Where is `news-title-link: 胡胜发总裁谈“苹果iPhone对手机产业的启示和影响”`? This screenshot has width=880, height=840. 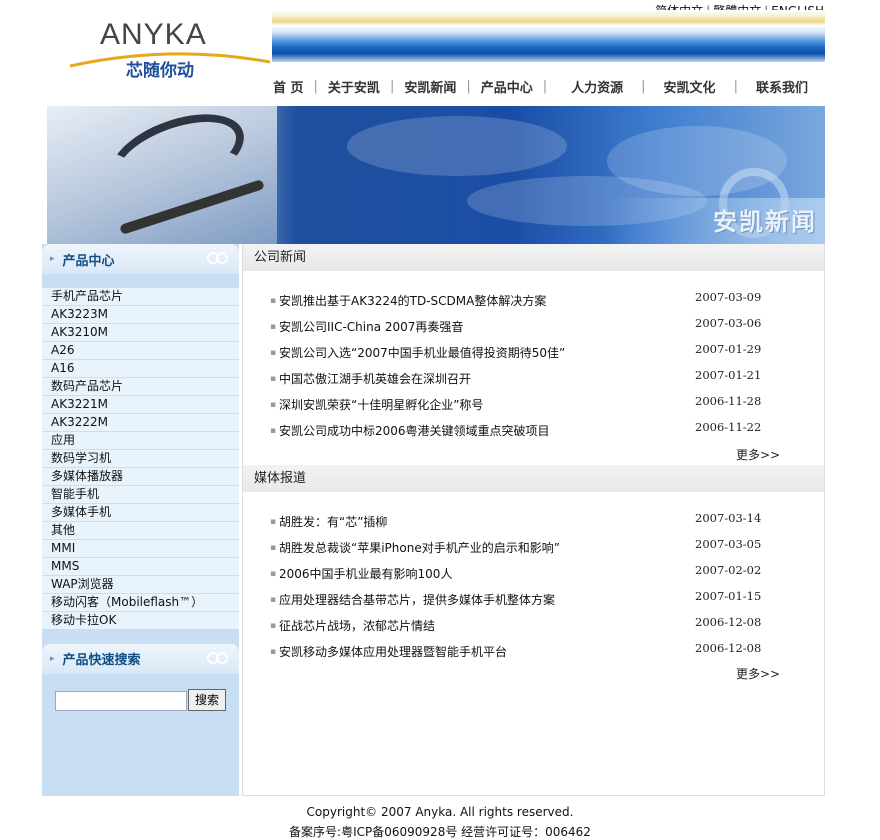 news-title-link: 胡胜发总裁谈“苹果iPhone对手机产业的启示和影响” is located at coordinates (419, 548).